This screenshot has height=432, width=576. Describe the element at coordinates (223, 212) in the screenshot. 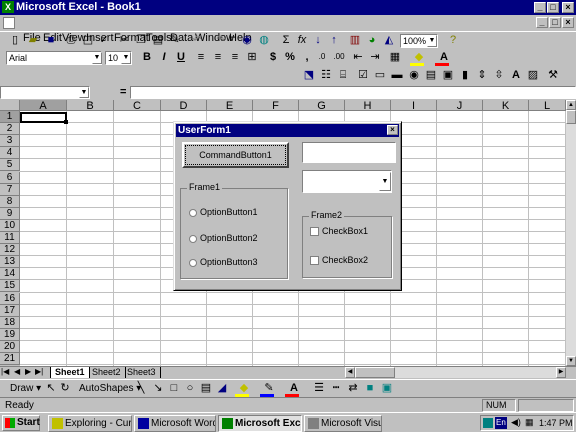

I see `option-button-1: OptionButton1` at that location.